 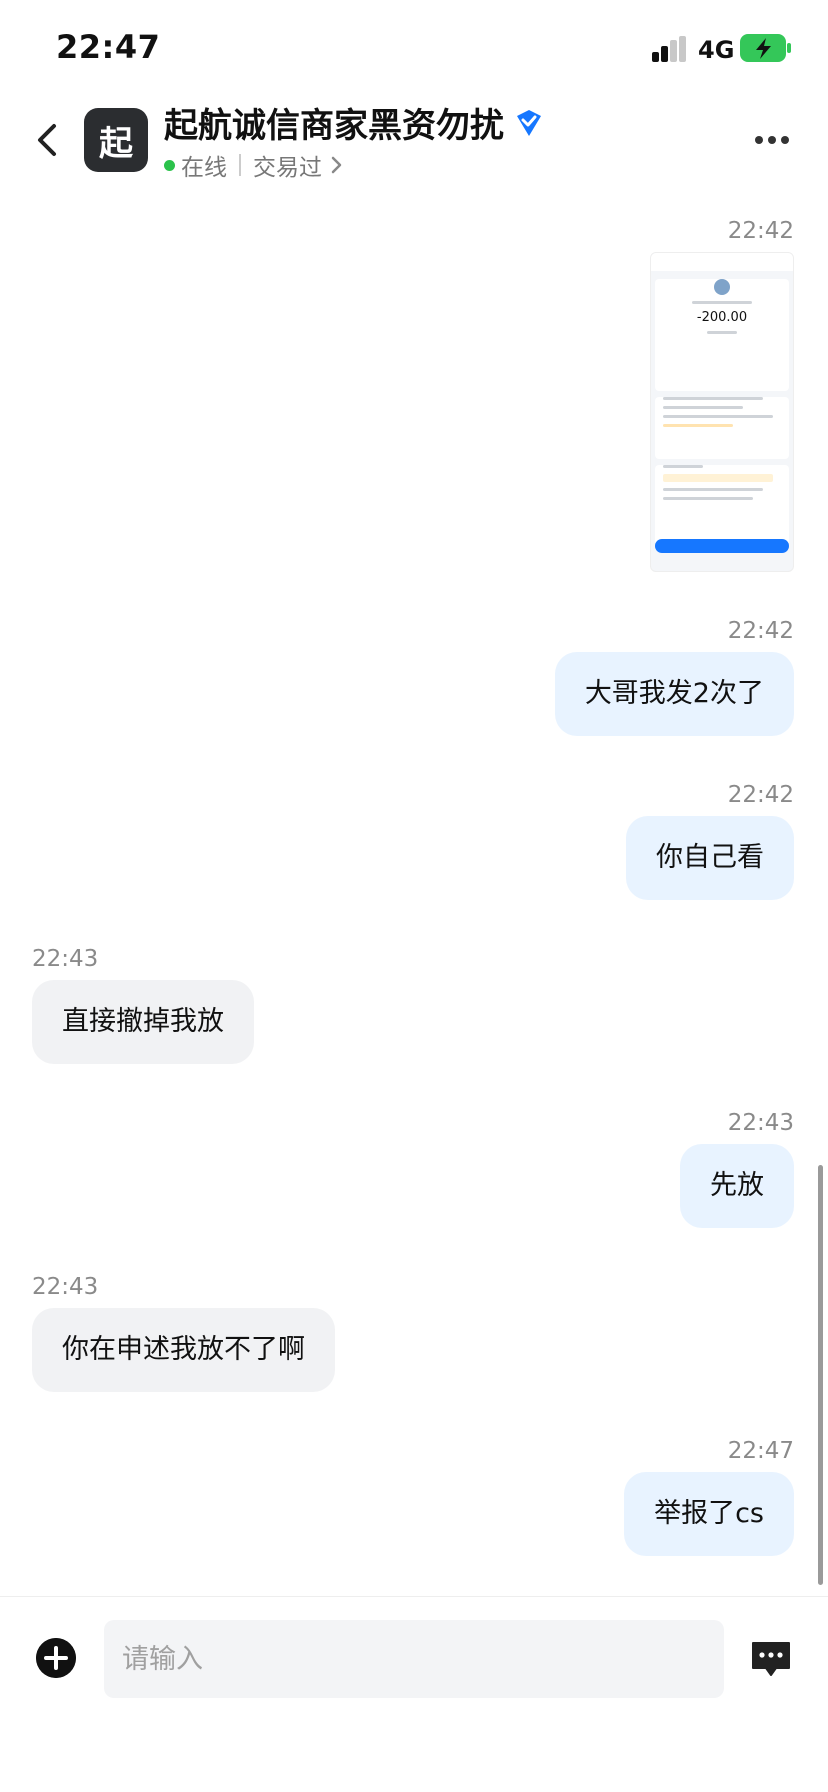 I want to click on thumbnail-status-bar, so click(x=722, y=262).